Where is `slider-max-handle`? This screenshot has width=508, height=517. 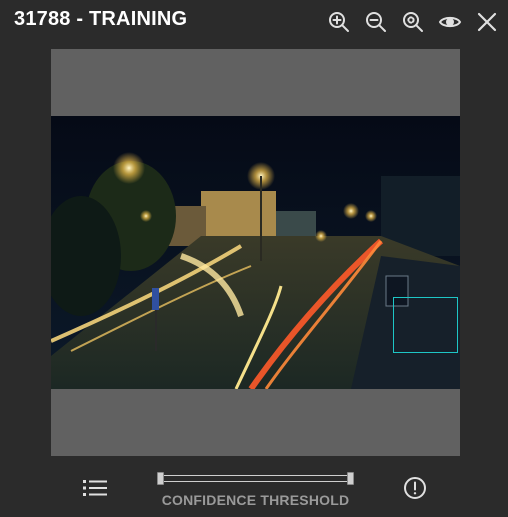
slider-max-handle is located at coordinates (350, 478).